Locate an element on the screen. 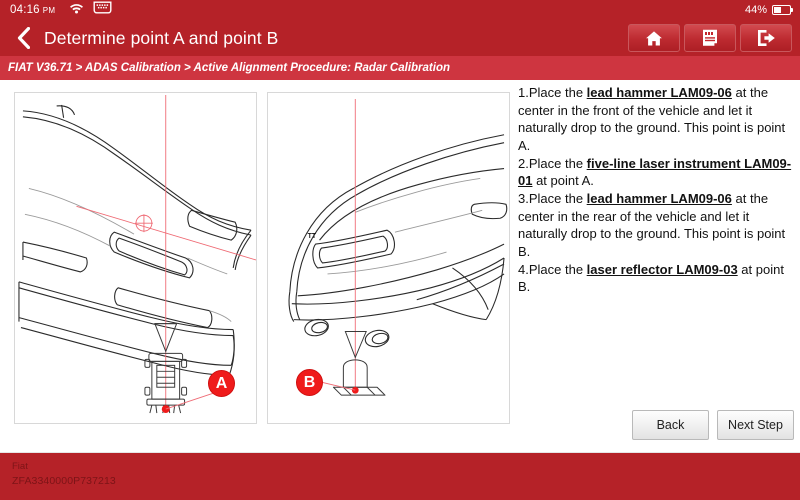 Image resolution: width=800 pixels, height=500 pixels. exit-button is located at coordinates (766, 38).